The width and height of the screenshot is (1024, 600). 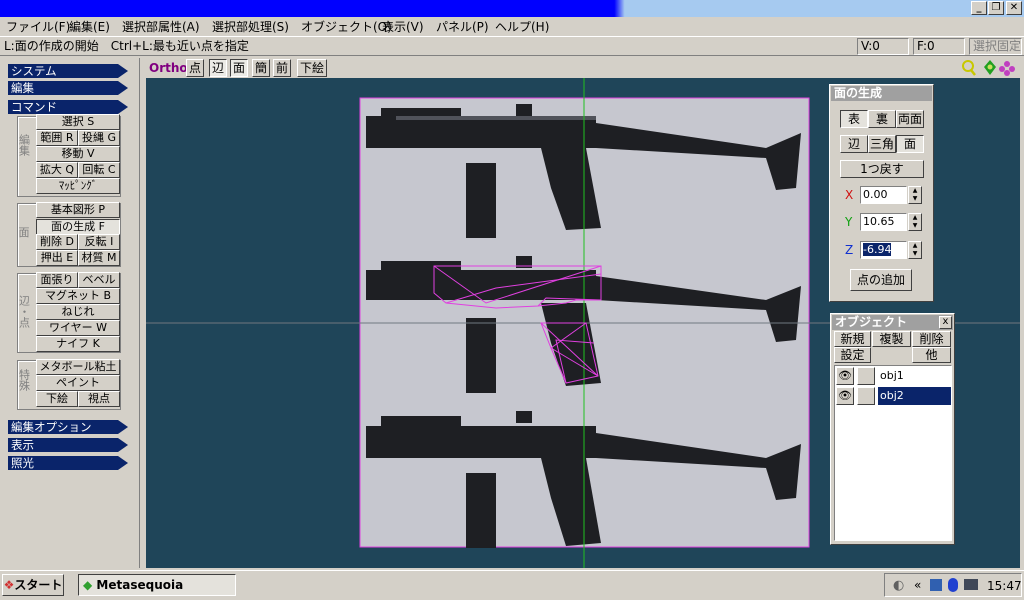 I want to click on simple-mode-button: 簡, so click(x=261, y=68).